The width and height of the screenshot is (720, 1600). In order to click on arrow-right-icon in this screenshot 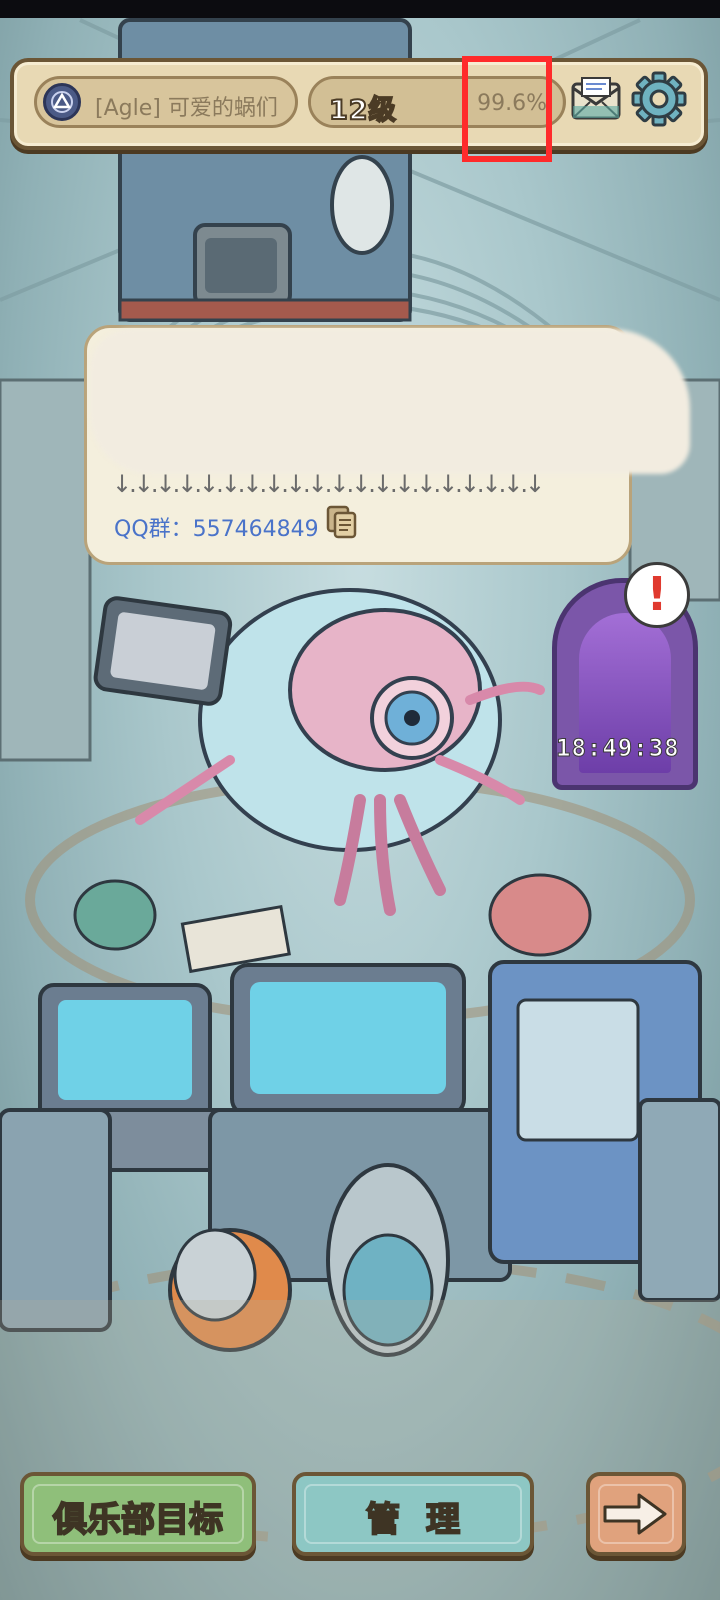, I will do `click(635, 1514)`.